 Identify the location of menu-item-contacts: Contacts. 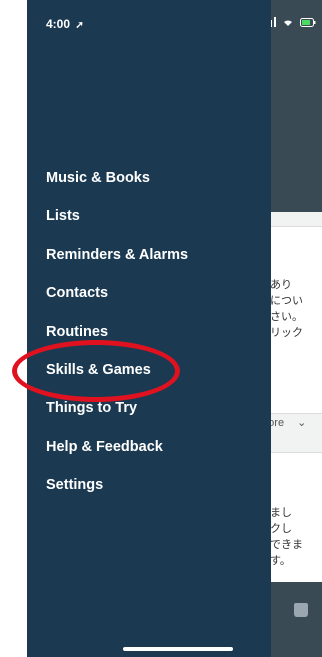
(117, 302).